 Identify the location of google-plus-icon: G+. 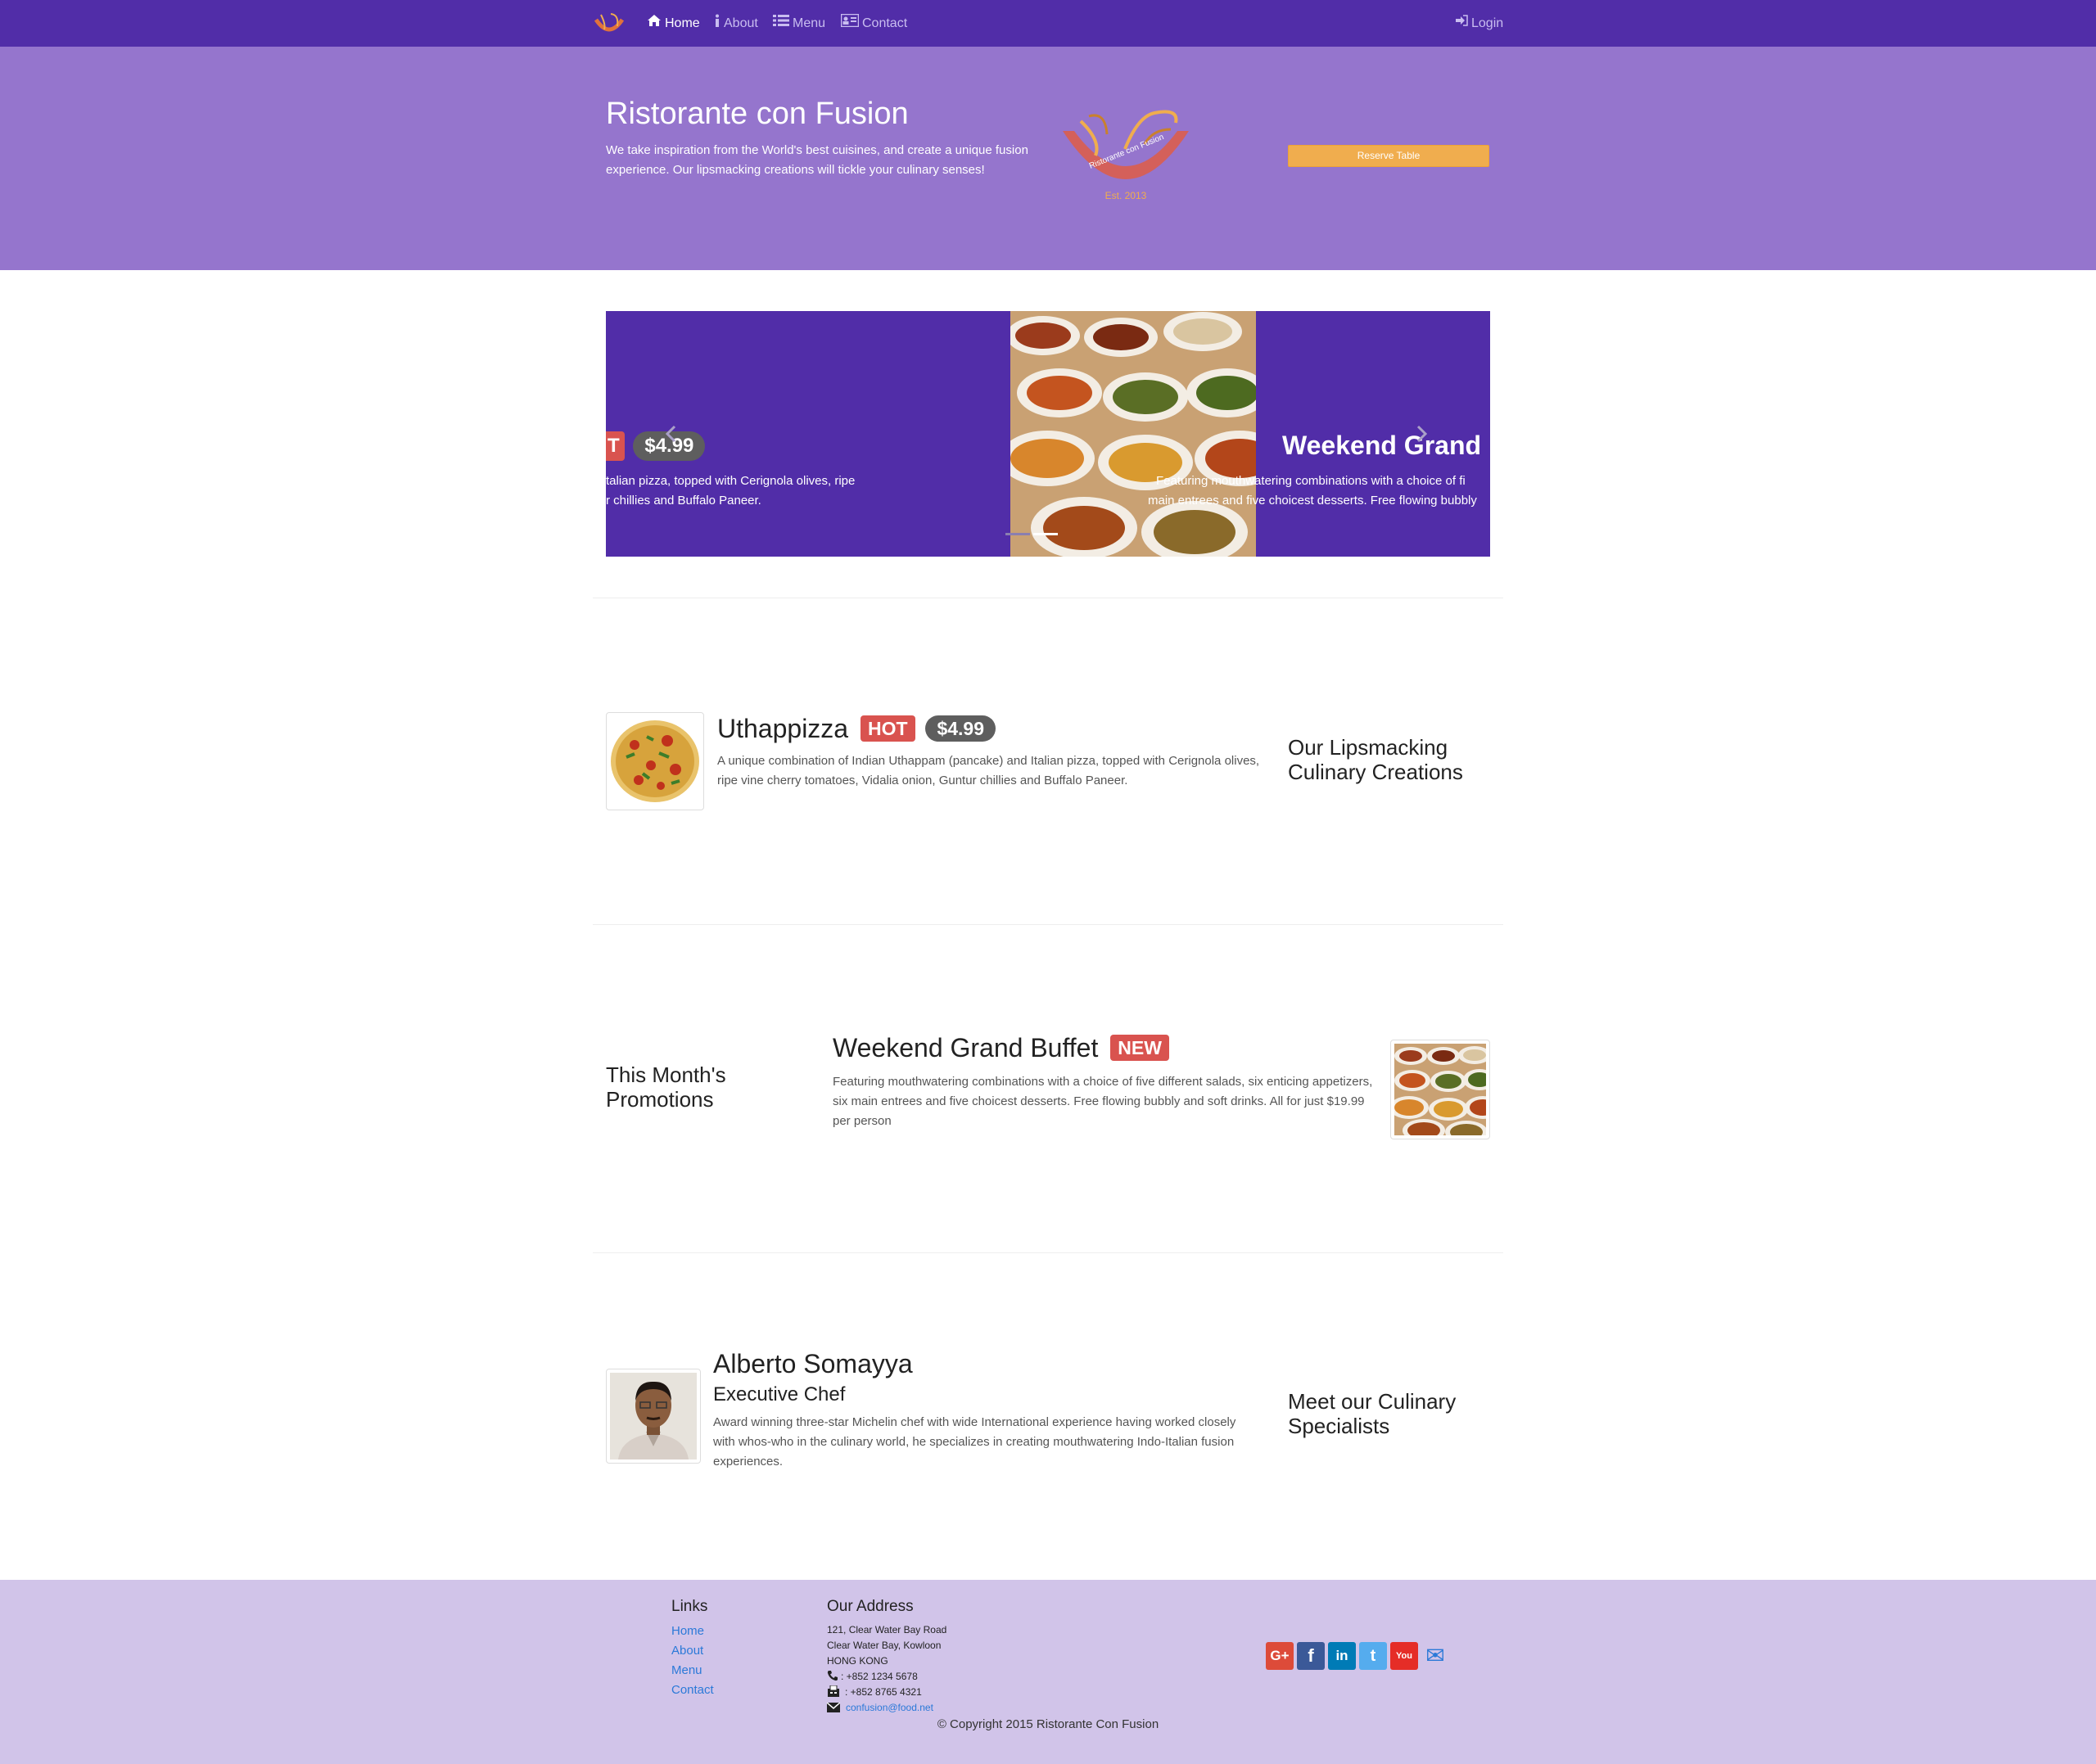
(1280, 1656).